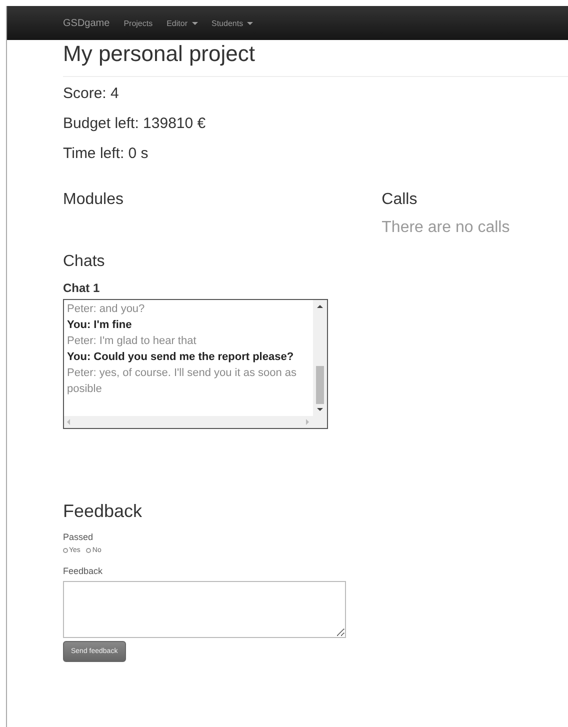 This screenshot has height=727, width=568. I want to click on chat-title: Chat 1, so click(82, 288).